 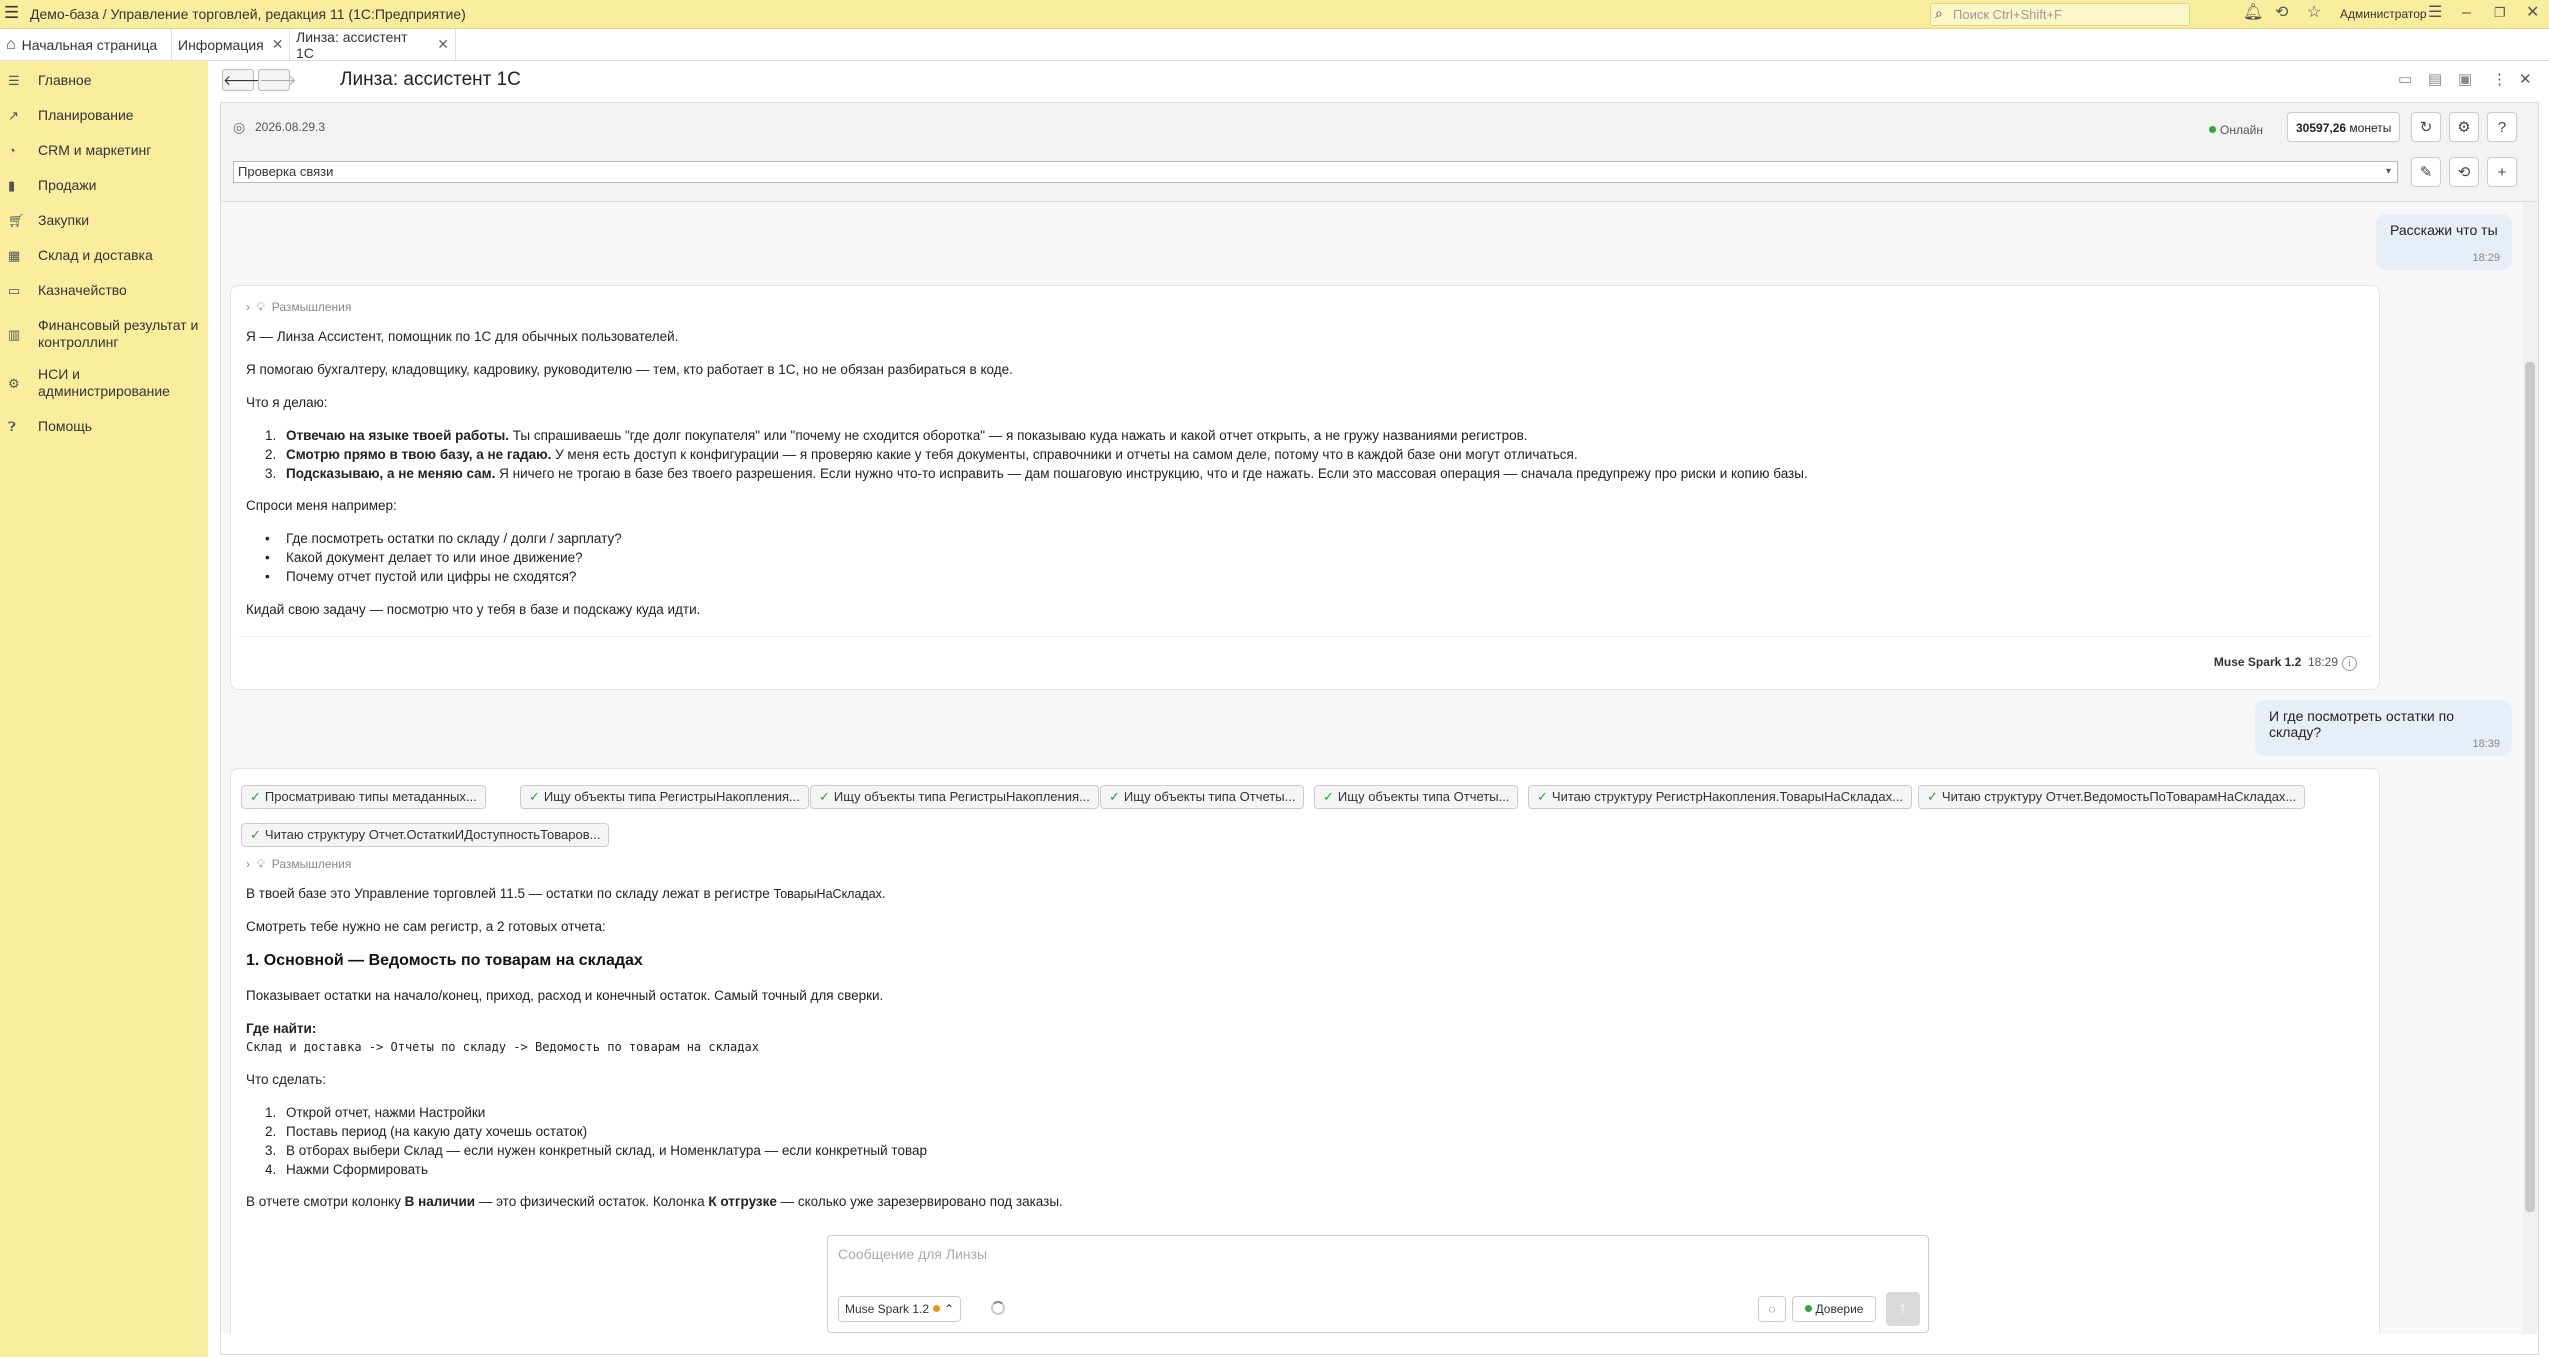 What do you see at coordinates (2361, 724) in the screenshot?
I see `message-text: И где посмотреть остатки по складу?` at bounding box center [2361, 724].